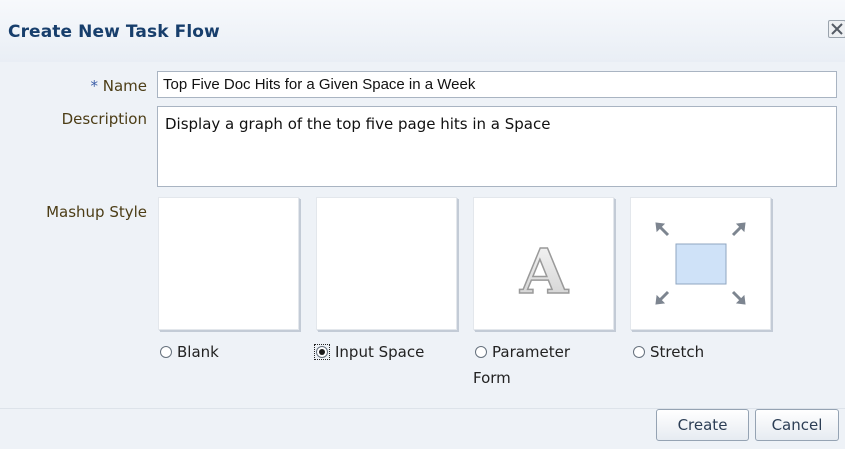  I want to click on parameter-form-style-thumbnail: A, so click(543, 263).